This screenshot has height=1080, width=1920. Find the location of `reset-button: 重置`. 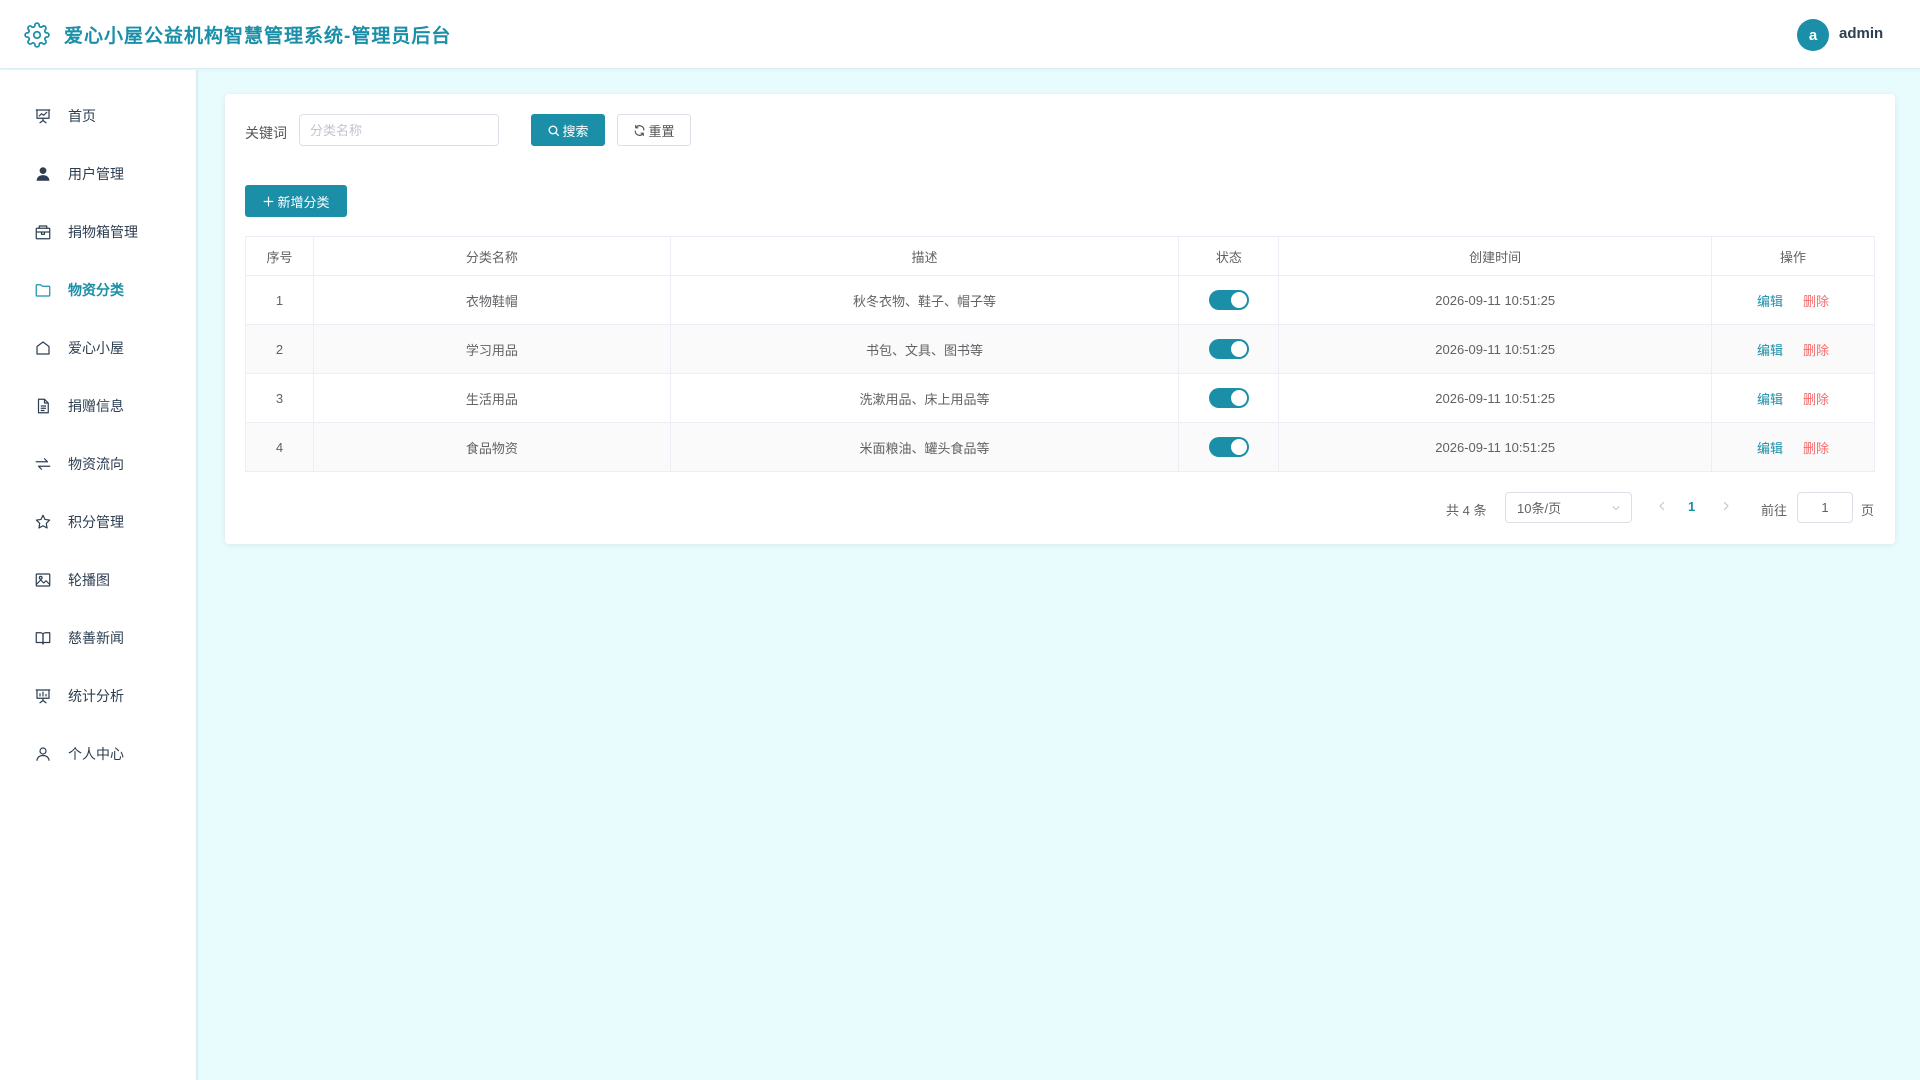

reset-button: 重置 is located at coordinates (654, 130).